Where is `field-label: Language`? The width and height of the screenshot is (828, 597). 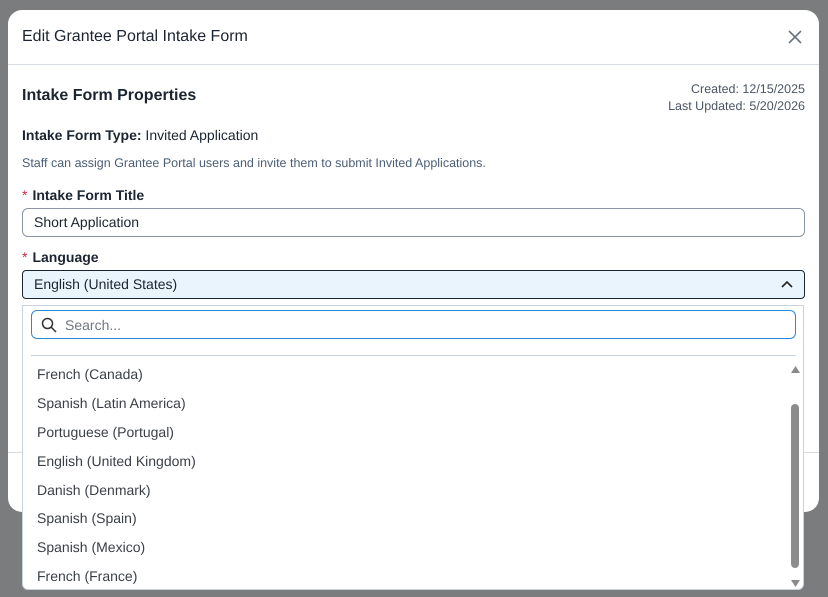
field-label: Language is located at coordinates (65, 257).